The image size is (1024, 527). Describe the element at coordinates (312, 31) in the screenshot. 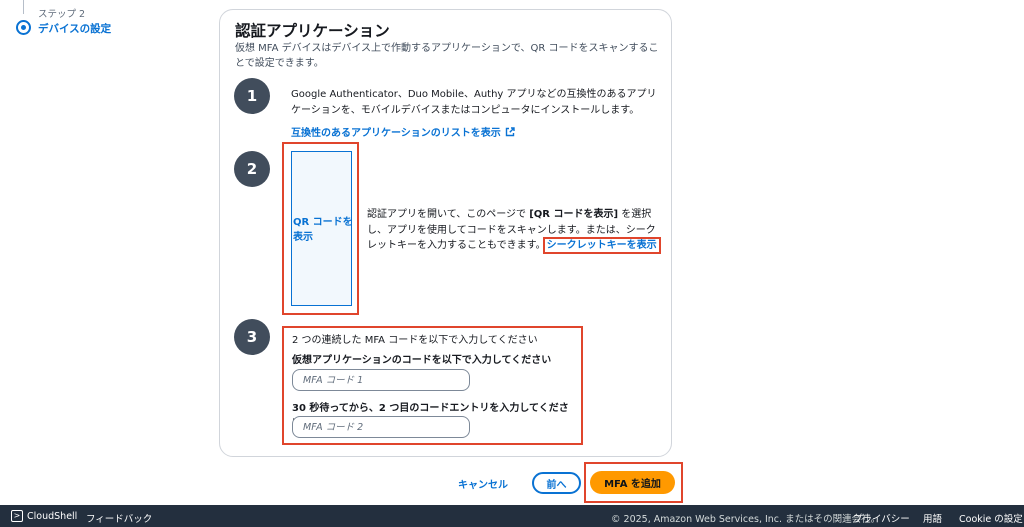

I see `card-title: 認証アプリケーション` at that location.